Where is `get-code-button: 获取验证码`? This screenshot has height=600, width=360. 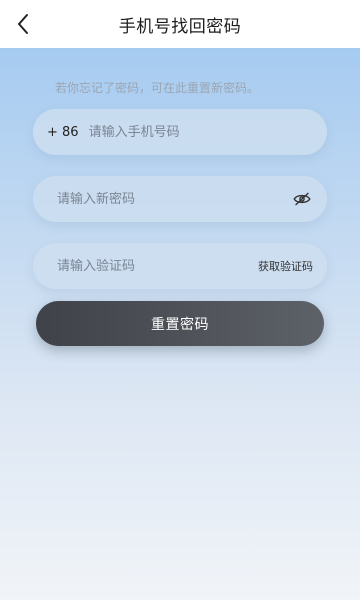
get-code-button: 获取验证码 is located at coordinates (285, 266).